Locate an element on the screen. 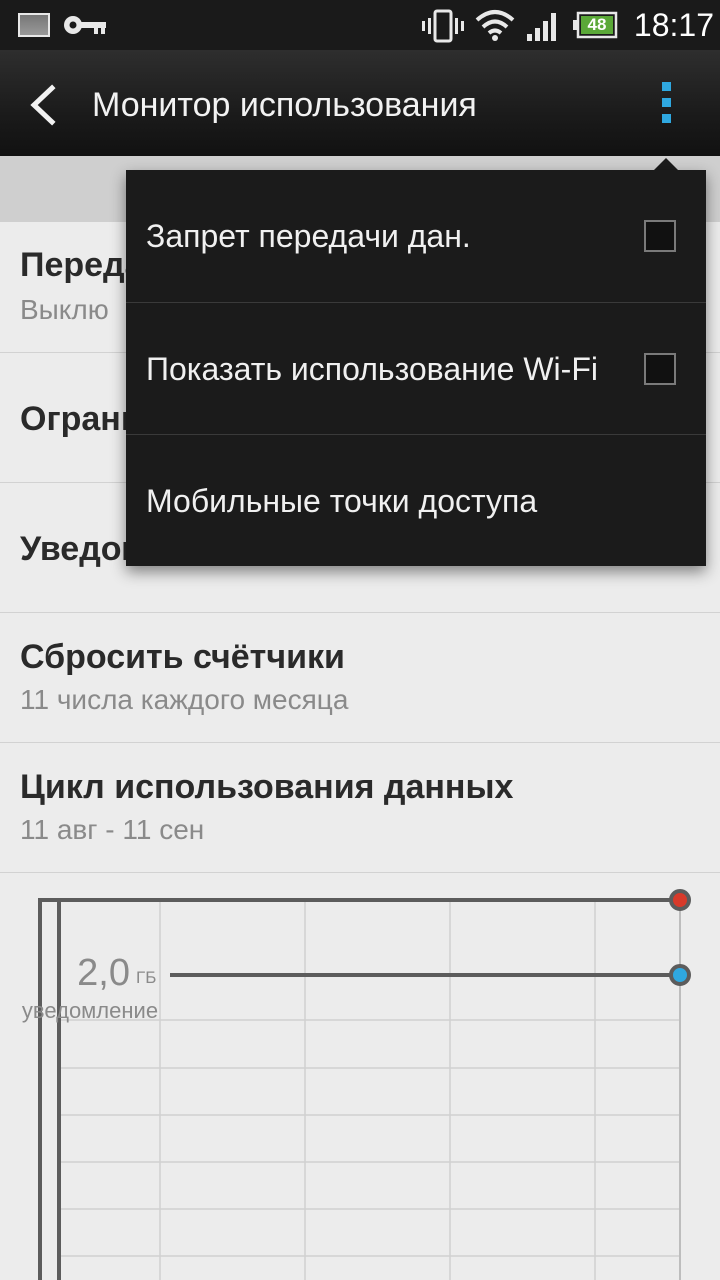 The width and height of the screenshot is (720, 1280). setting-title: Ограни is located at coordinates (81, 419).